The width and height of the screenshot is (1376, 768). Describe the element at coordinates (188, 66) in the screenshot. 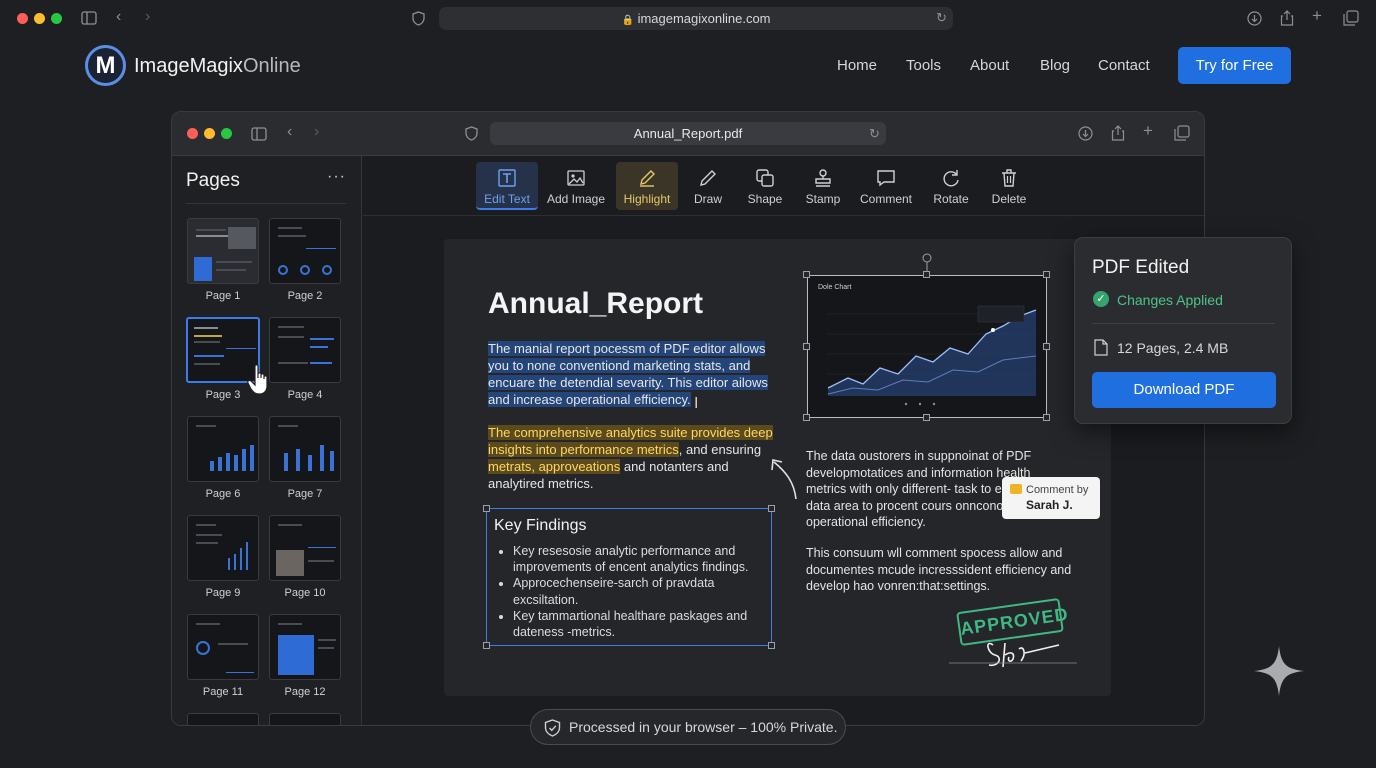

I see `brand-main: ImageMagix` at that location.